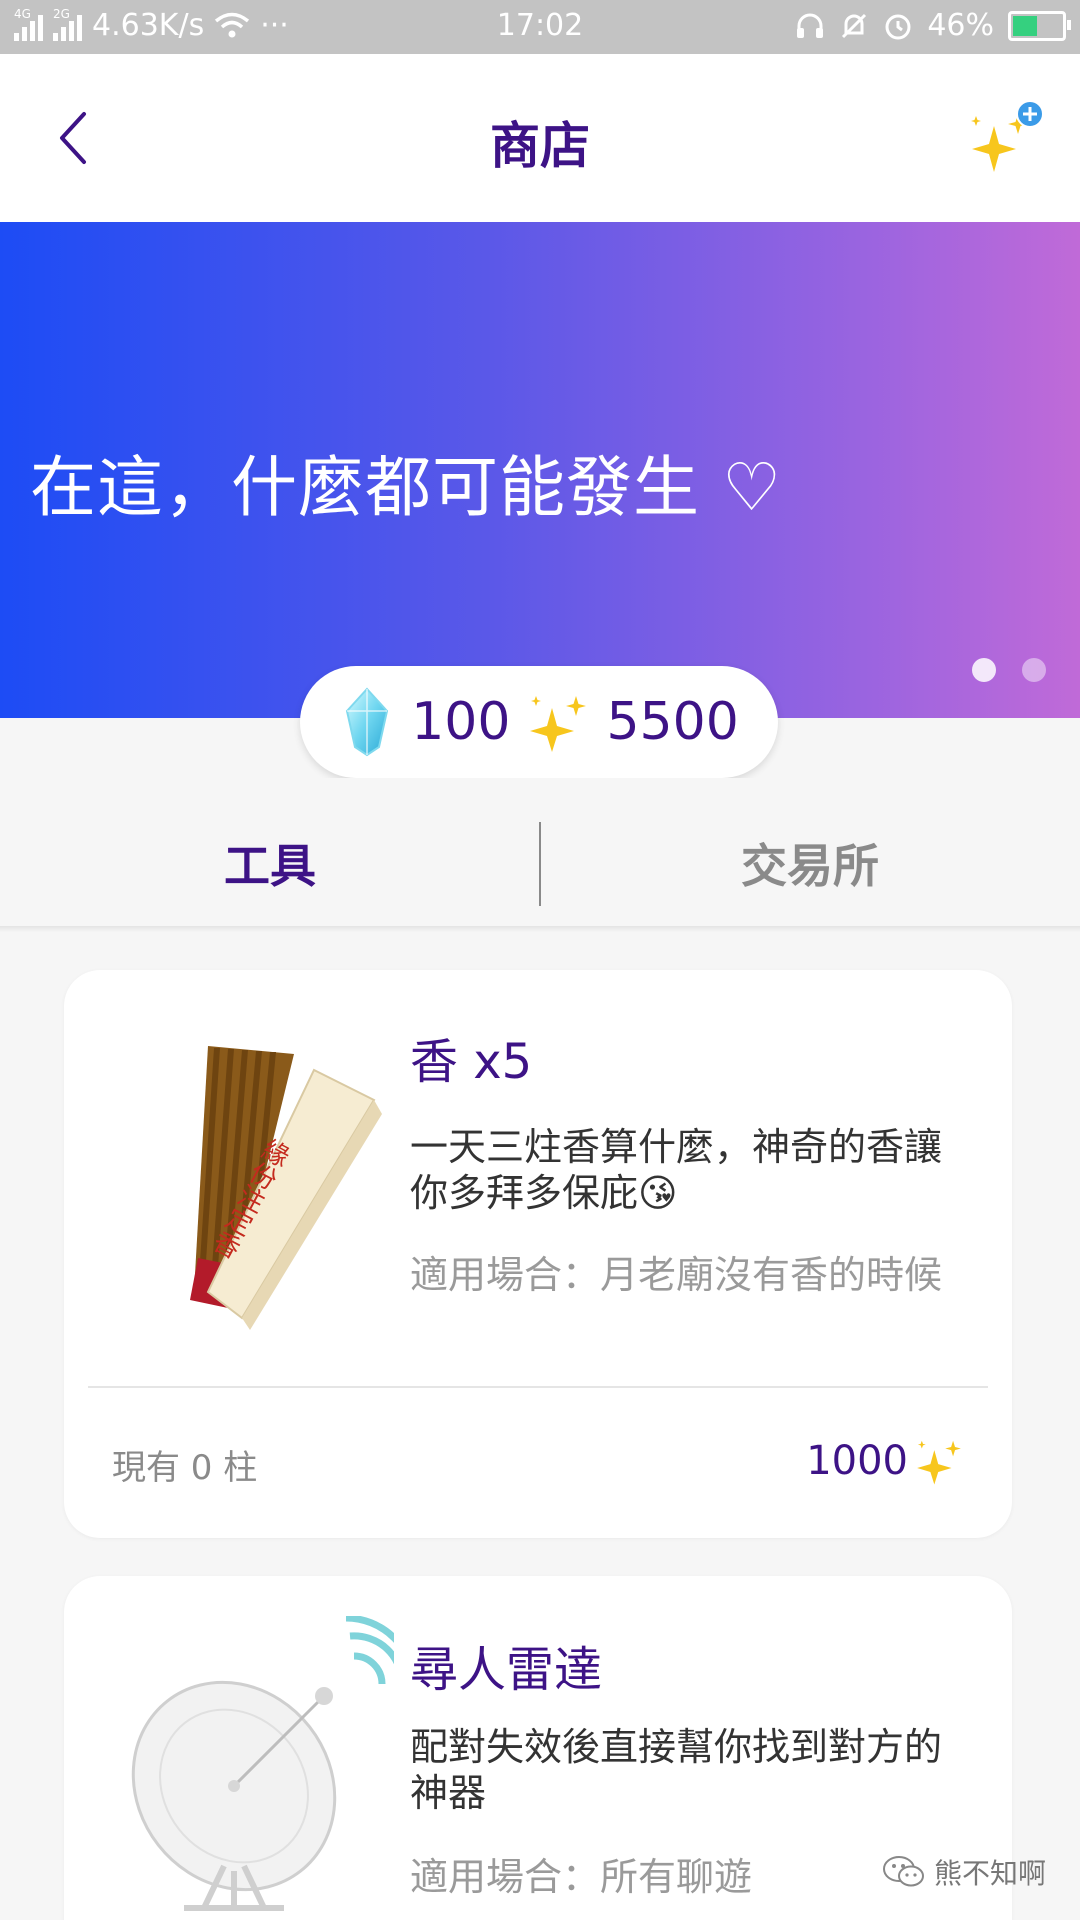 The width and height of the screenshot is (1080, 1920). I want to click on price-button: 1000, so click(885, 1461).